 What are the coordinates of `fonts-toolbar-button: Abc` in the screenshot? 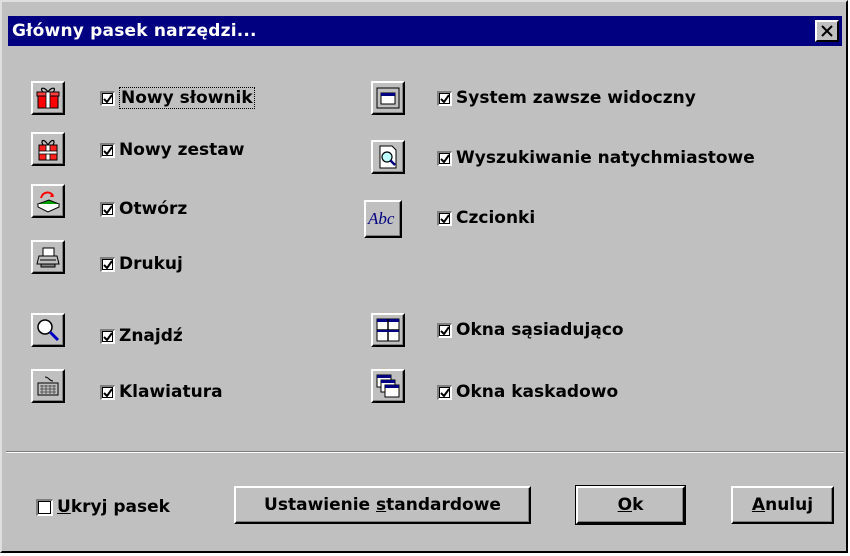 It's located at (383, 219).